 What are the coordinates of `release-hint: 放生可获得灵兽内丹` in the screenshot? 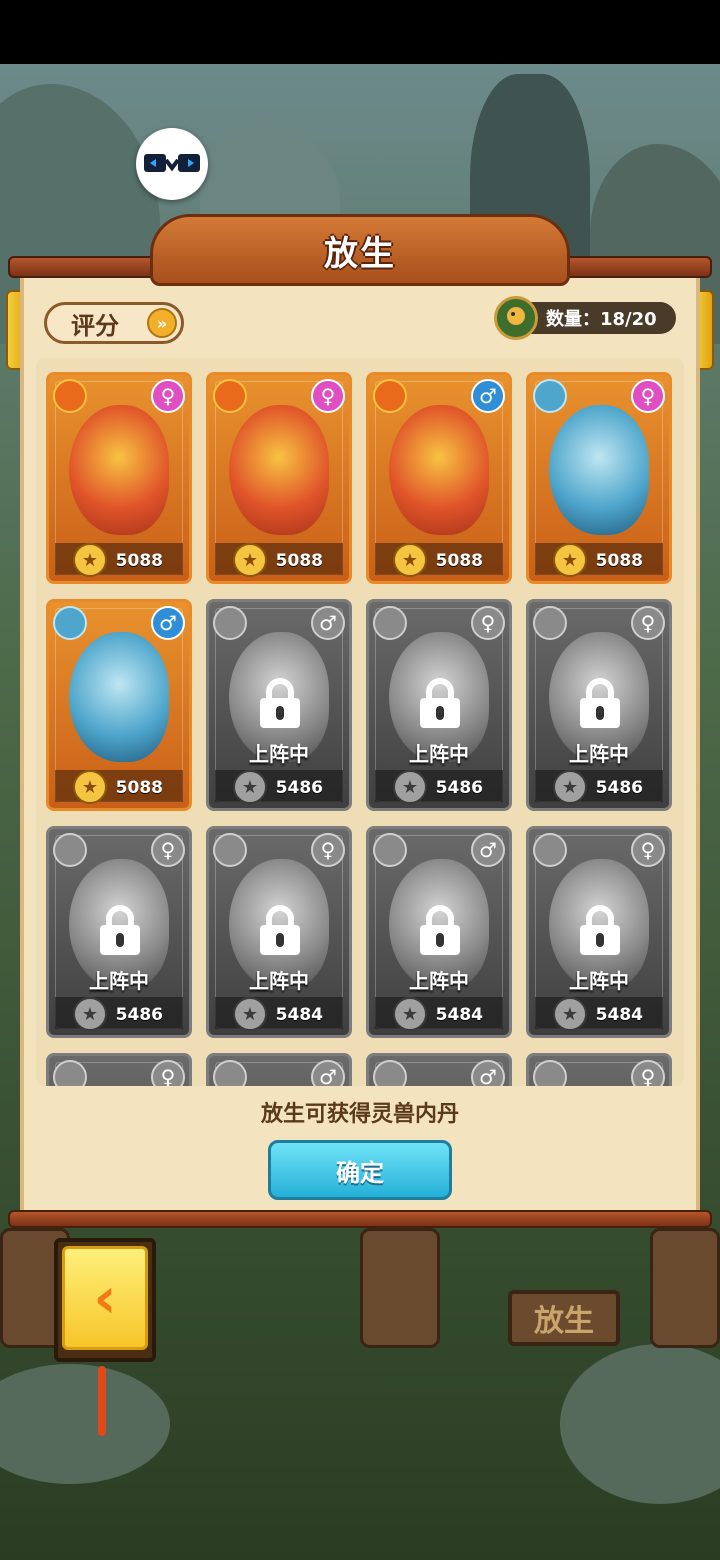 It's located at (359, 1114).